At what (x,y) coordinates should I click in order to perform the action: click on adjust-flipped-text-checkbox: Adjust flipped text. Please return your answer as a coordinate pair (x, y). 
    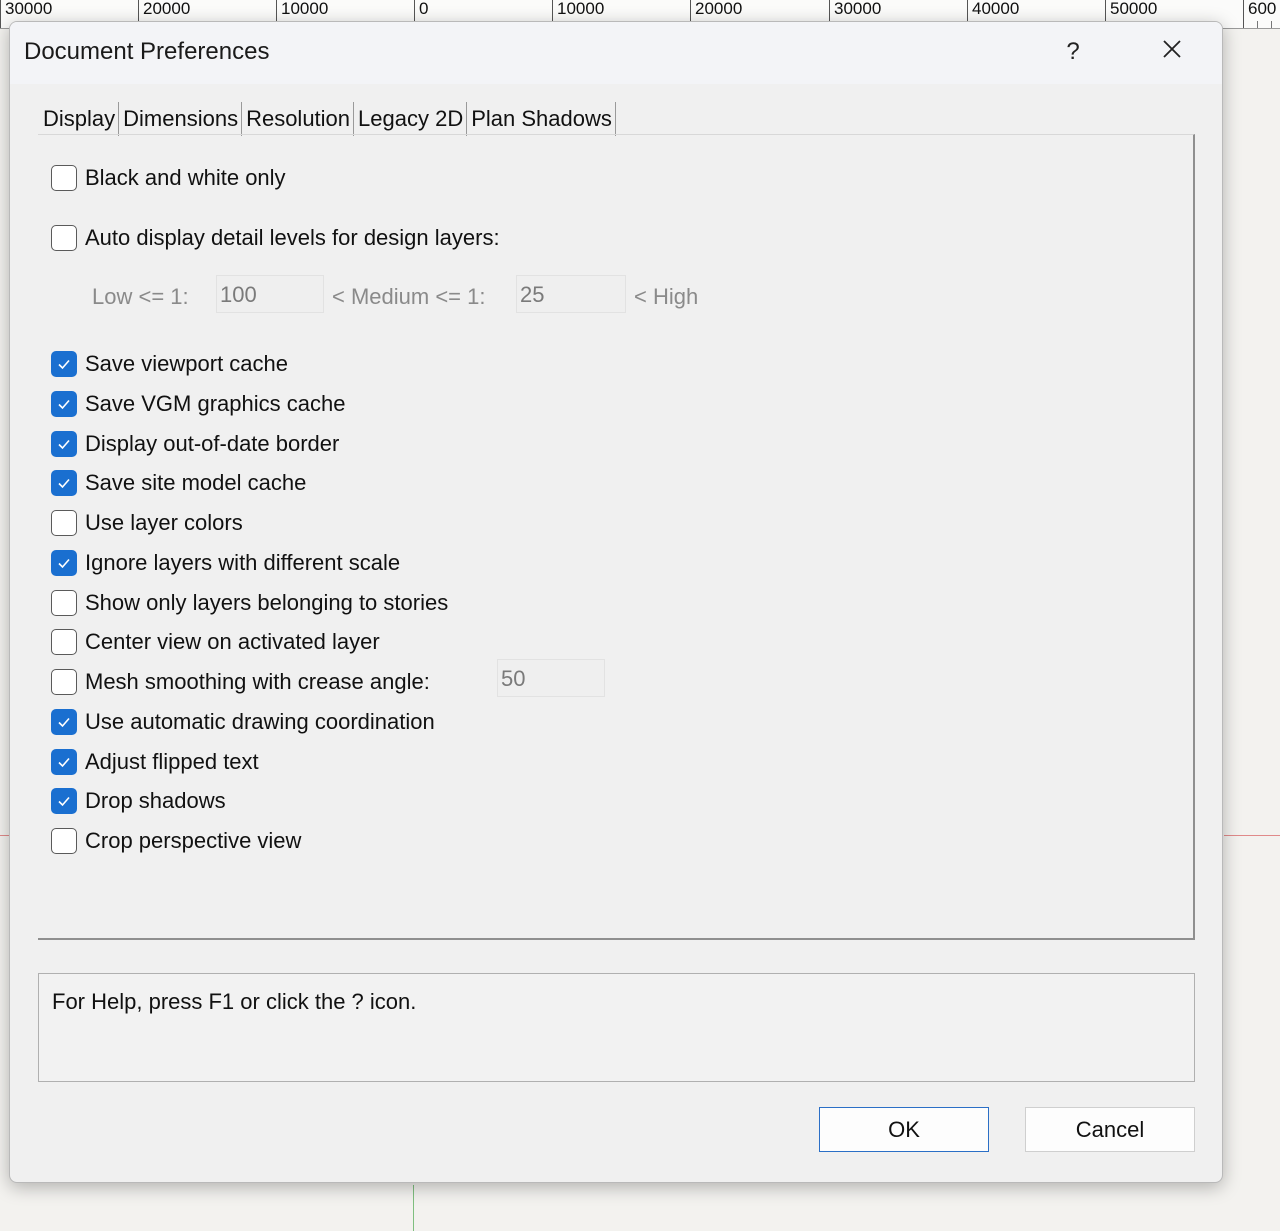
    Looking at the image, I should click on (155, 762).